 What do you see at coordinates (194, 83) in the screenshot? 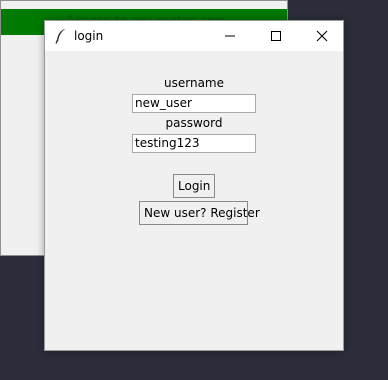
I see `username-label: username` at bounding box center [194, 83].